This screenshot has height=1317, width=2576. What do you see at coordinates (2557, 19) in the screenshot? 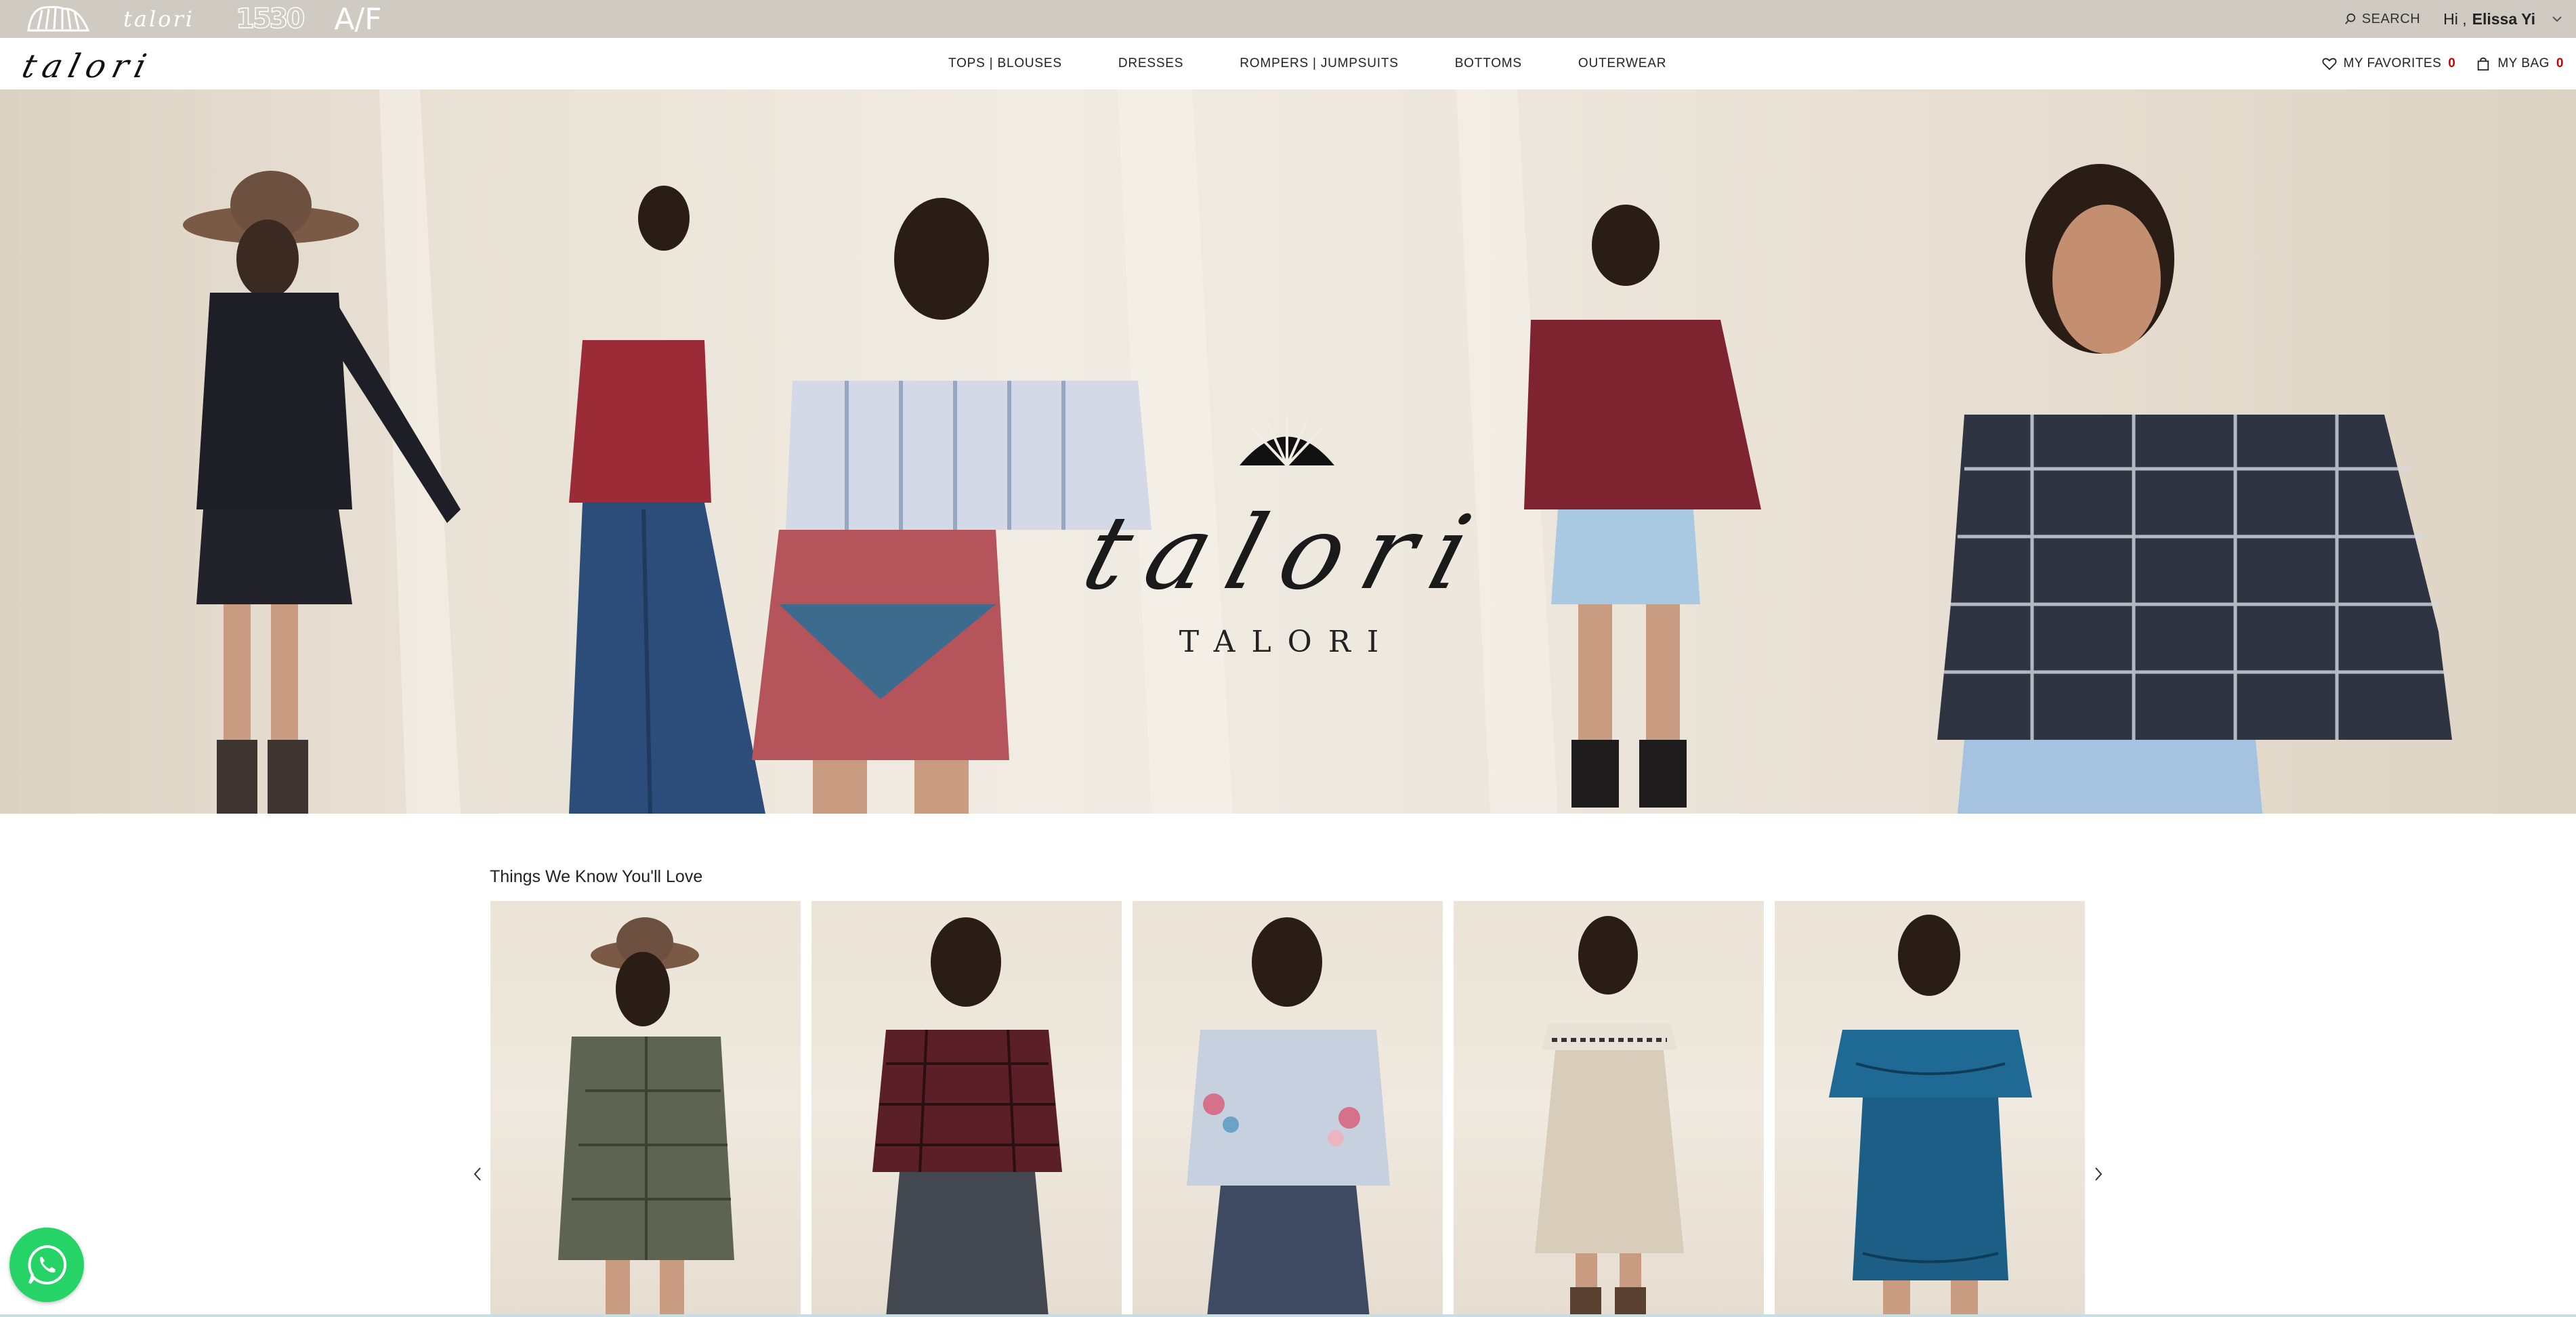
I see `chevron-down-icon` at bounding box center [2557, 19].